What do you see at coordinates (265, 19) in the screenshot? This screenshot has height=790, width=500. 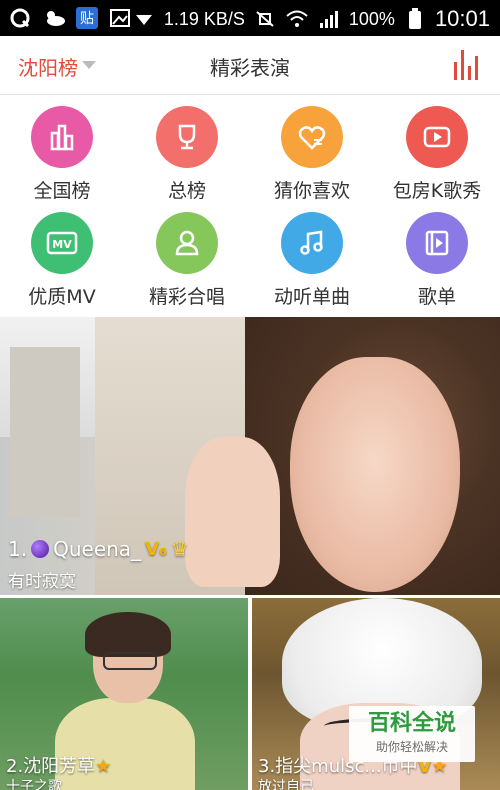 I see `mute-icon` at bounding box center [265, 19].